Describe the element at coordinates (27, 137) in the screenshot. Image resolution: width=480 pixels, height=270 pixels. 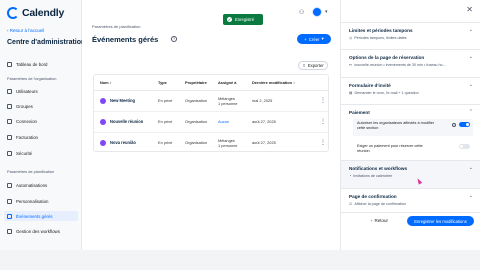
I see `sidebar-item-label: Facturation` at that location.